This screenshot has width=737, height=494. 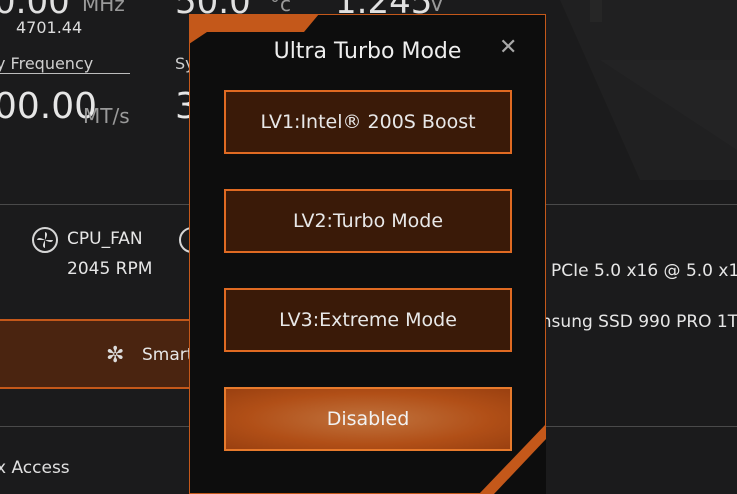 What do you see at coordinates (368, 419) in the screenshot?
I see `option-disabled: Disabled` at bounding box center [368, 419].